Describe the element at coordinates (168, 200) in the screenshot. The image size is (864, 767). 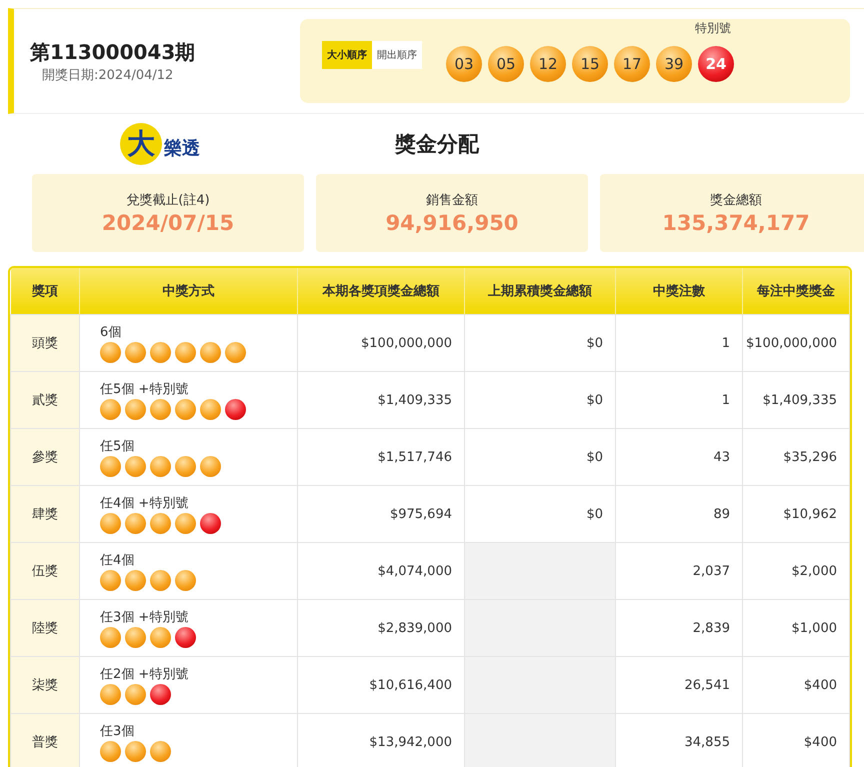
I see `stat-label: 兌獎截止(註4)` at that location.